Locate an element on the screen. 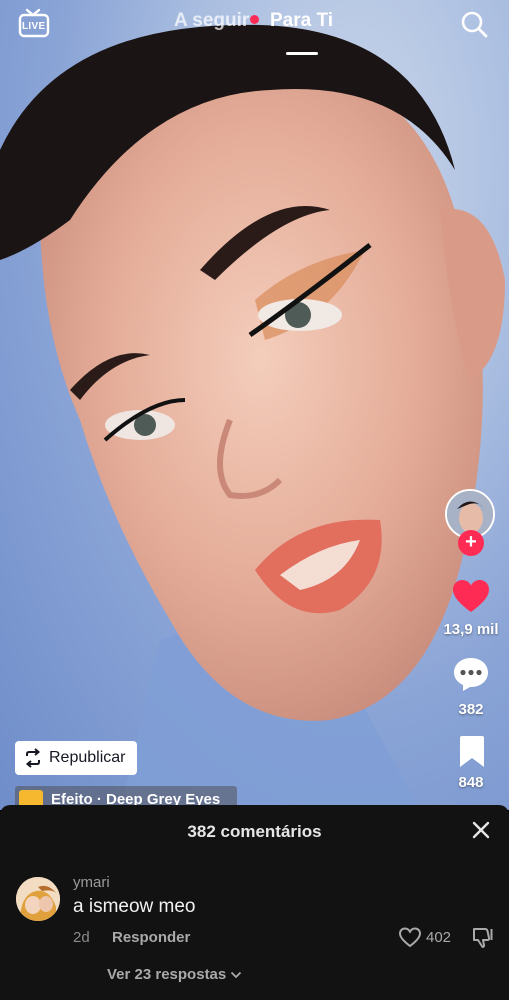 The height and width of the screenshot is (1000, 509). search-icon is located at coordinates (474, 24).